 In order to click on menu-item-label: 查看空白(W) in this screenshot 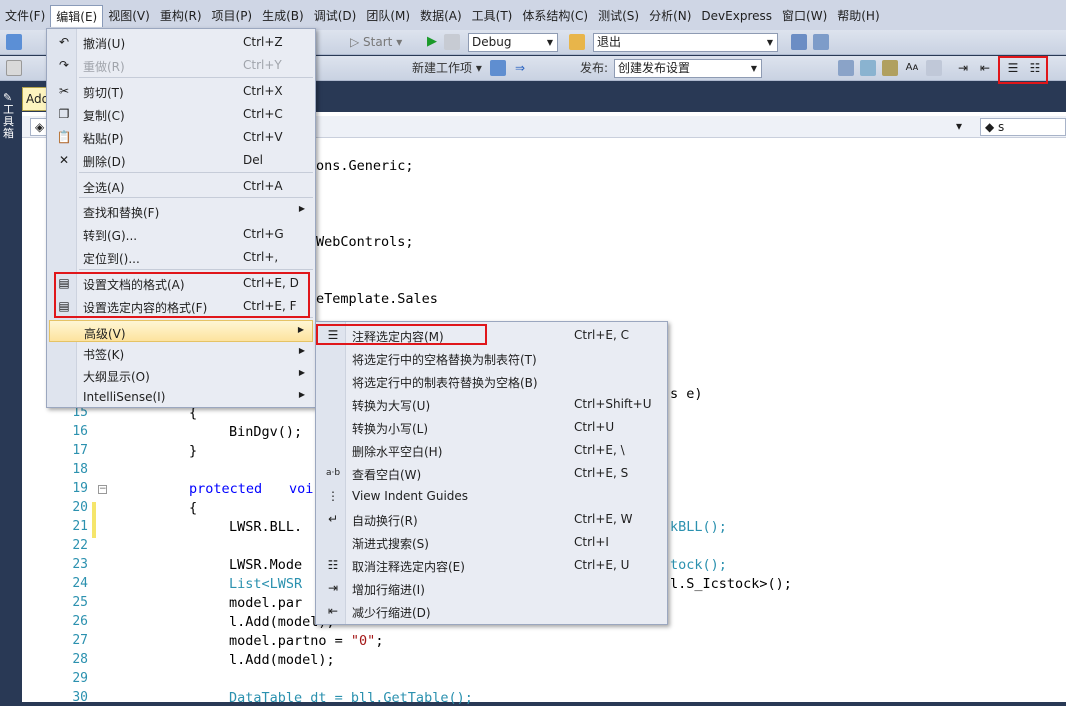, I will do `click(387, 475)`.